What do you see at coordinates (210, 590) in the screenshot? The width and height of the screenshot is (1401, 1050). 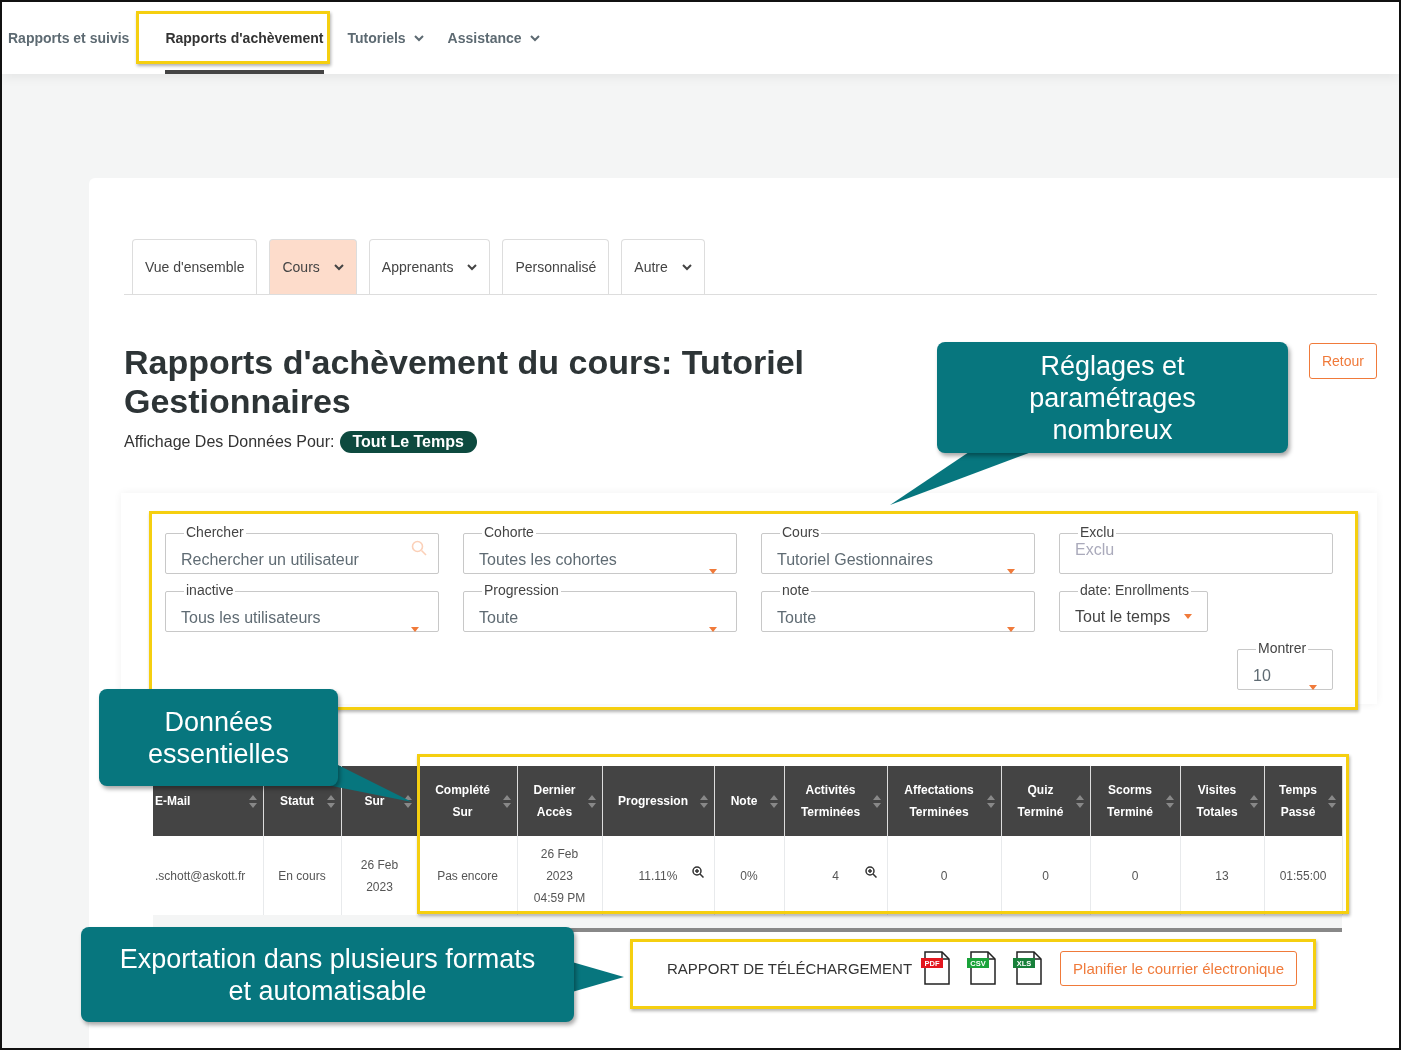 I see `field-label: inactive` at bounding box center [210, 590].